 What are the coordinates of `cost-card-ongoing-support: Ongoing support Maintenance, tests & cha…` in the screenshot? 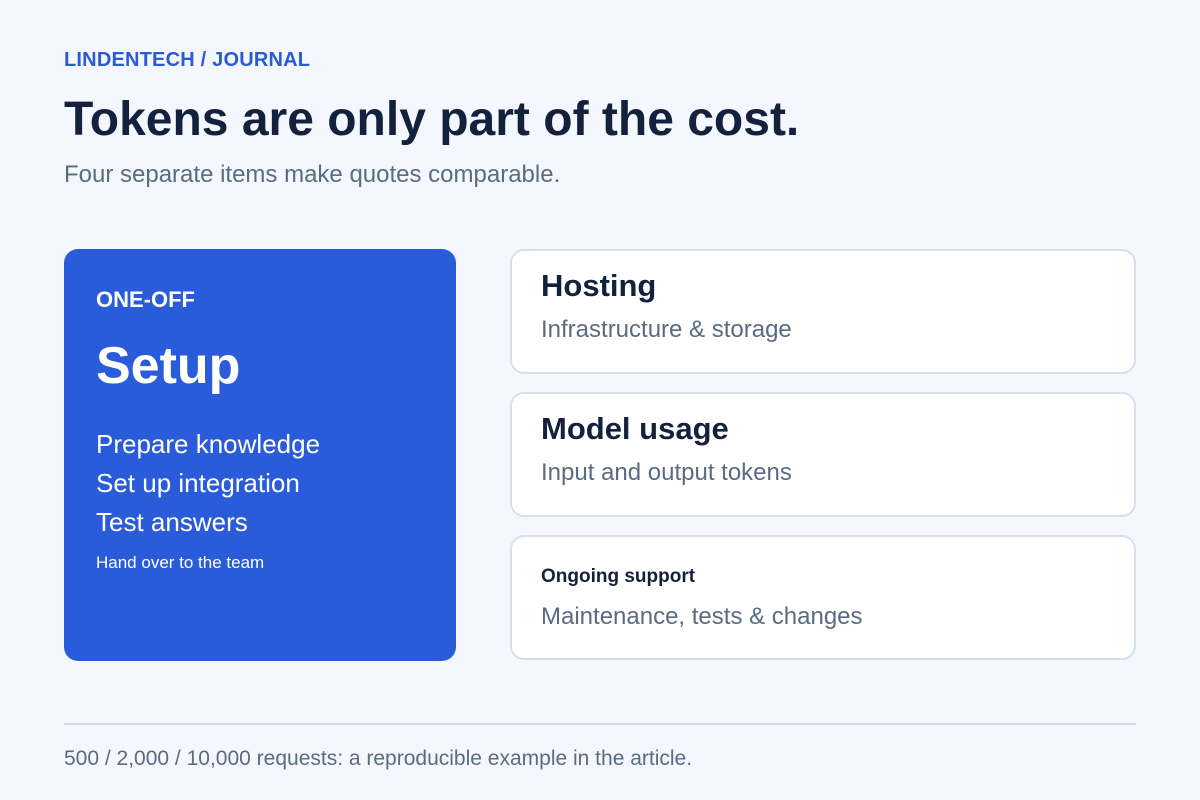 It's located at (823, 597).